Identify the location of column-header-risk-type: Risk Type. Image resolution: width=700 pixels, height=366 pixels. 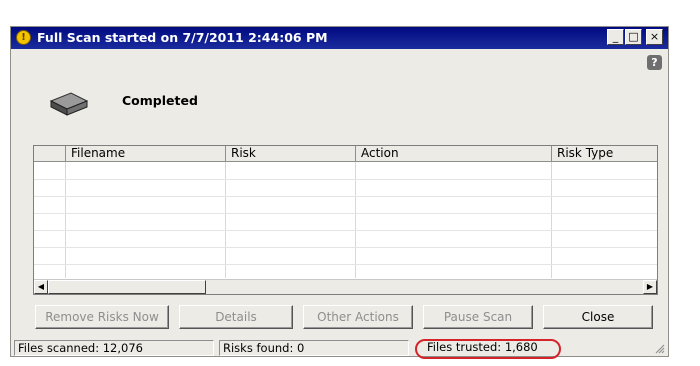
(604, 154).